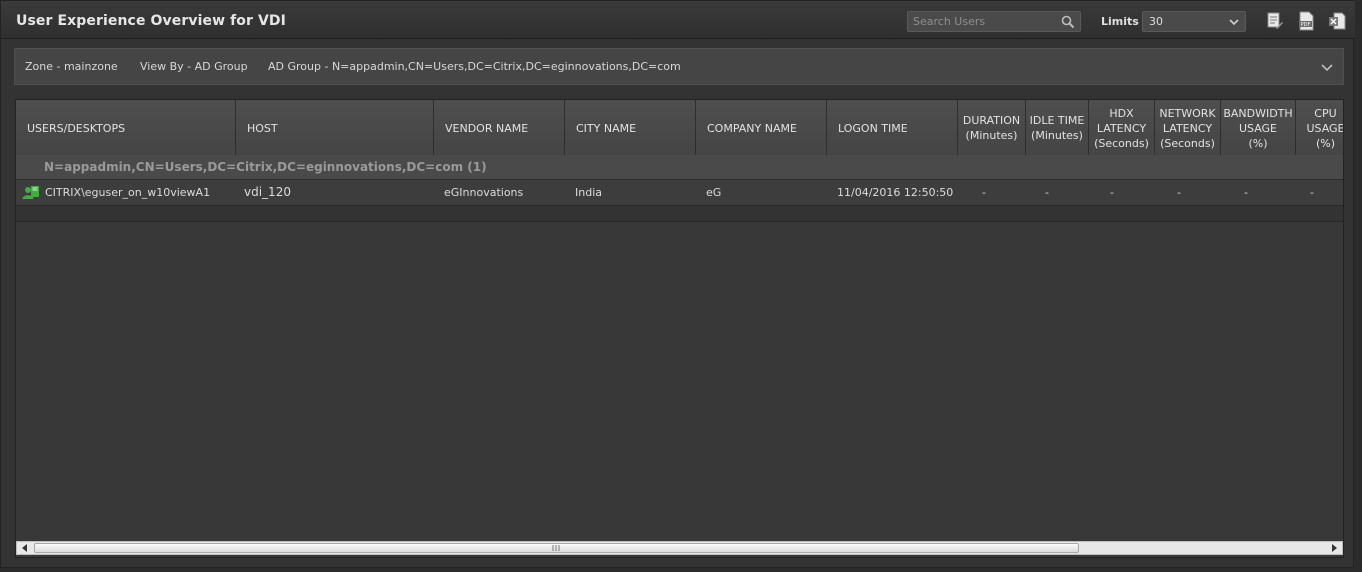 This screenshot has height=572, width=1362. What do you see at coordinates (267, 192) in the screenshot?
I see `cell-host: vdi_120` at bounding box center [267, 192].